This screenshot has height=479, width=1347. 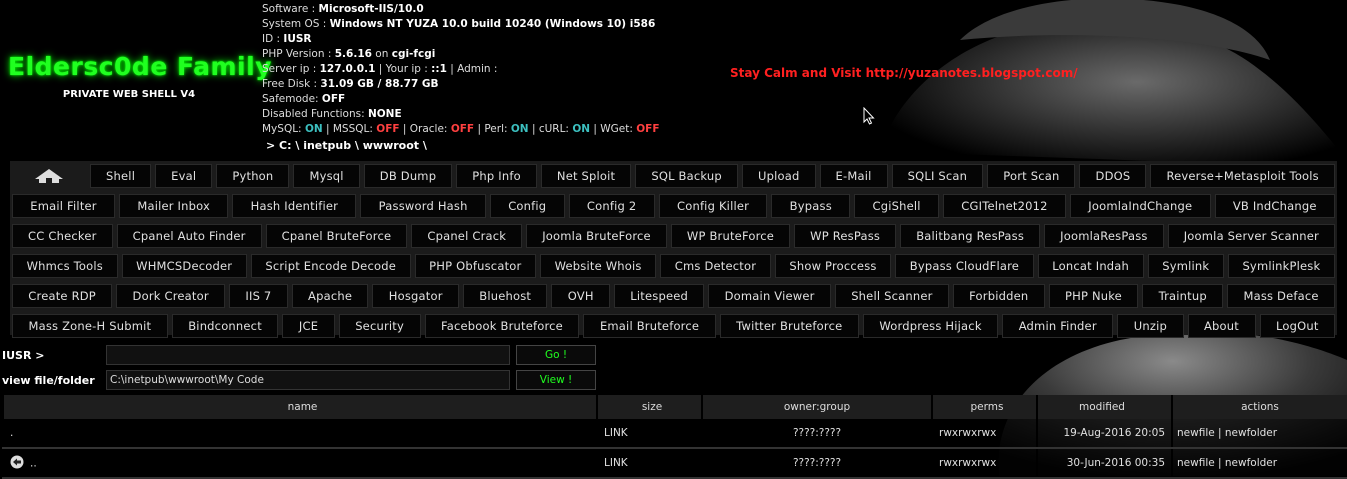 I want to click on row-name: ., so click(x=299, y=434).